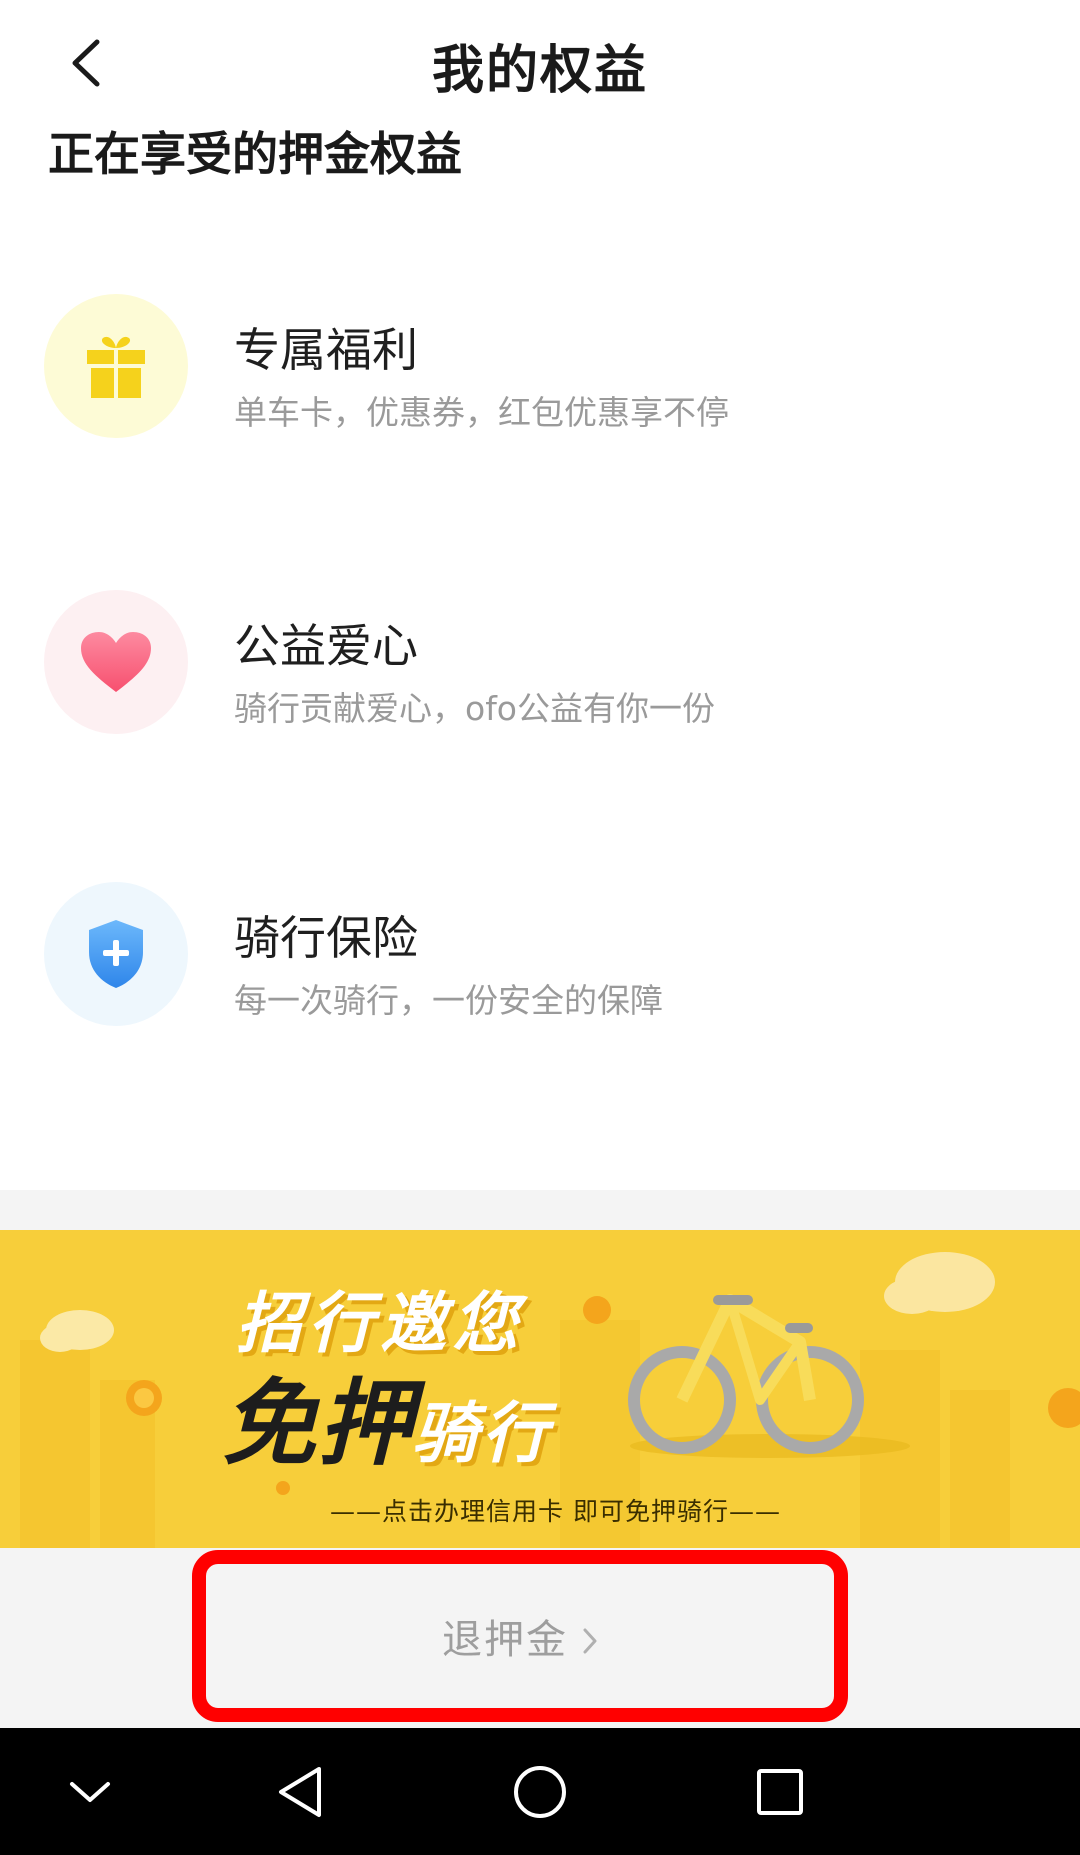 The height and width of the screenshot is (1855, 1080). I want to click on banner-headline-tail: 骑行, so click(482, 1433).